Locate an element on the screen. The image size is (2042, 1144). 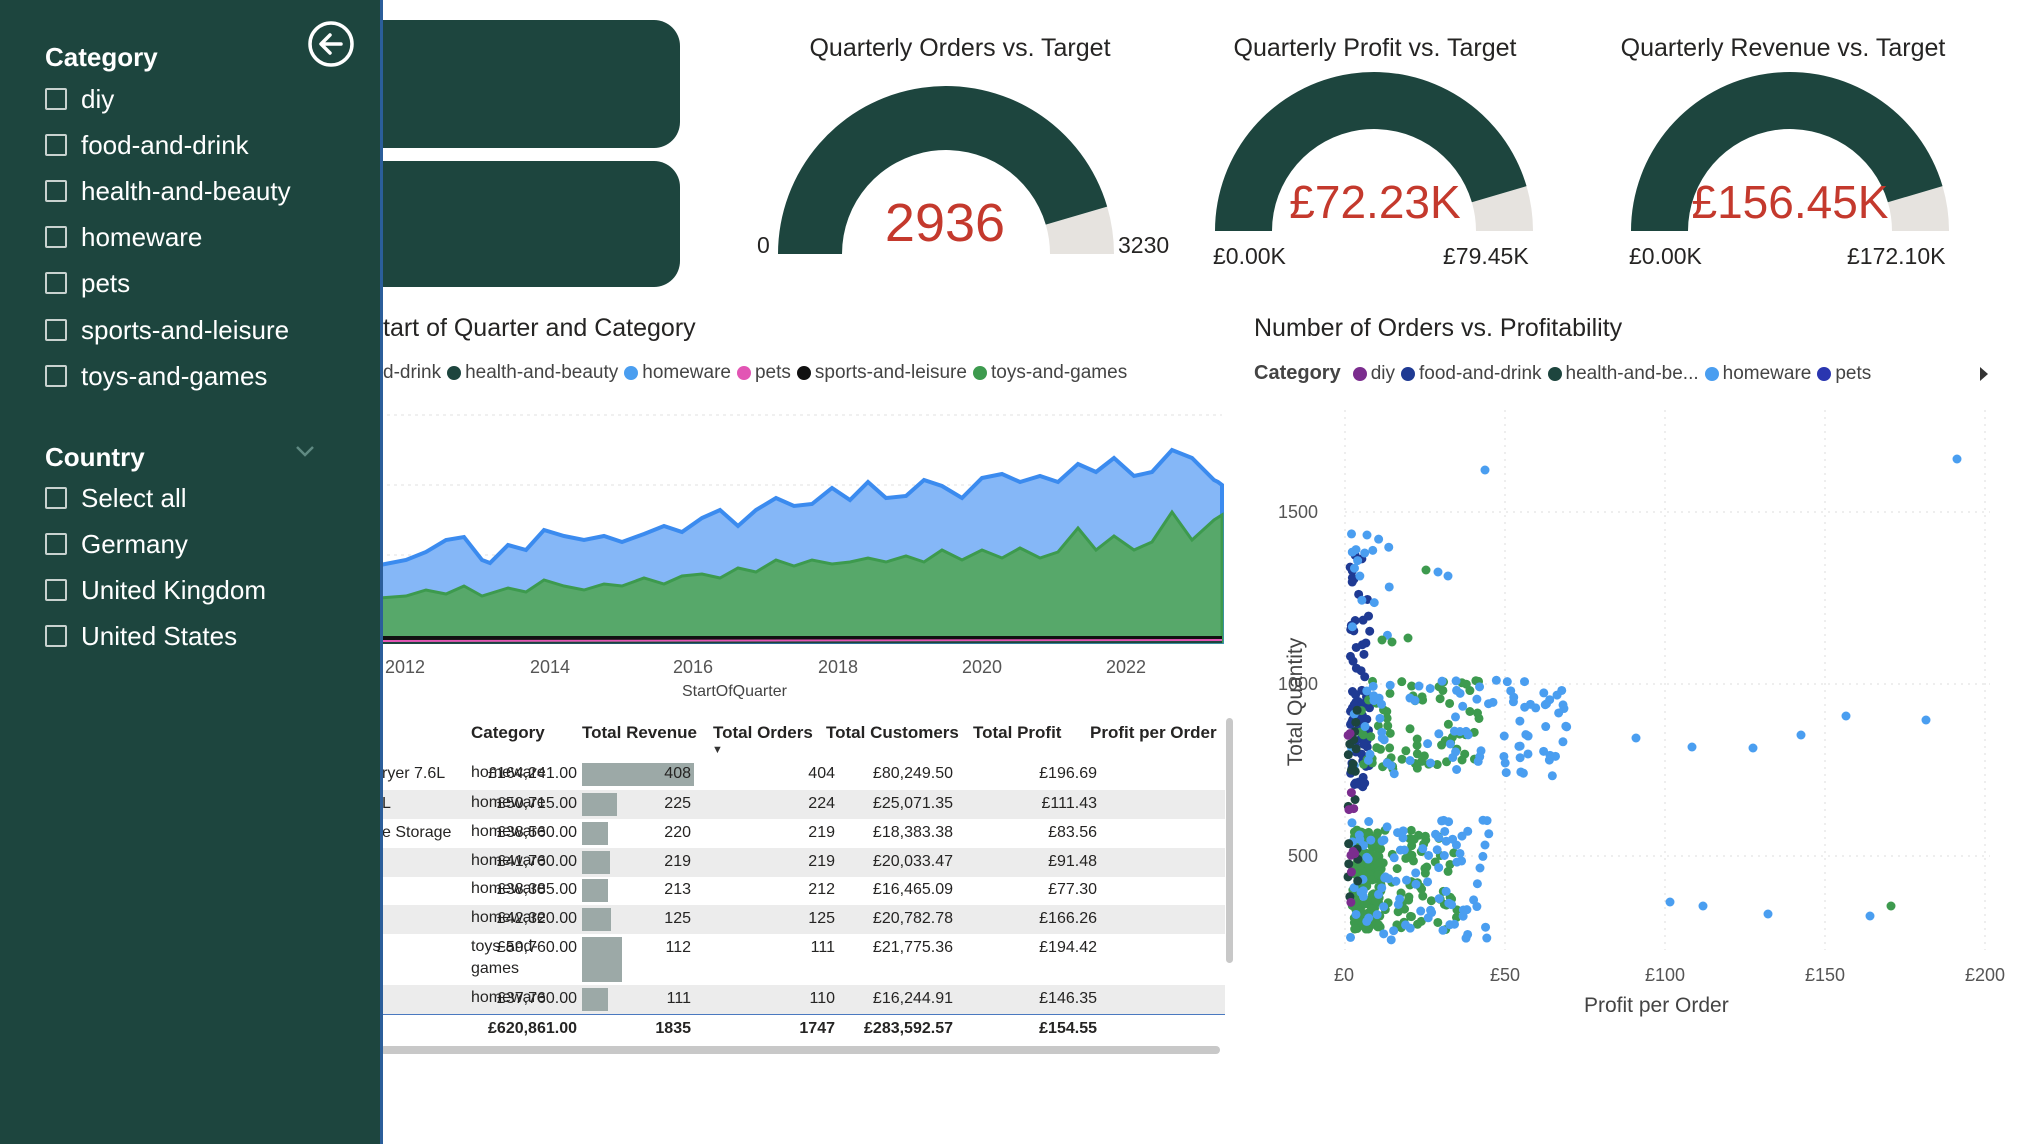
category-item-toys-and-games: toys-and-games is located at coordinates (156, 376).